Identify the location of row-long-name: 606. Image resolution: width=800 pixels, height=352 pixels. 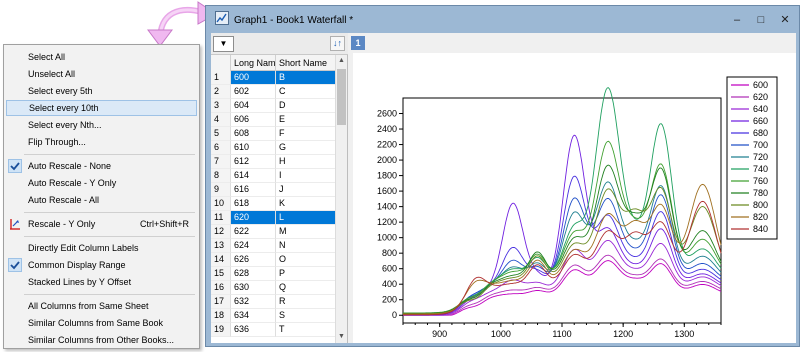
(253, 120).